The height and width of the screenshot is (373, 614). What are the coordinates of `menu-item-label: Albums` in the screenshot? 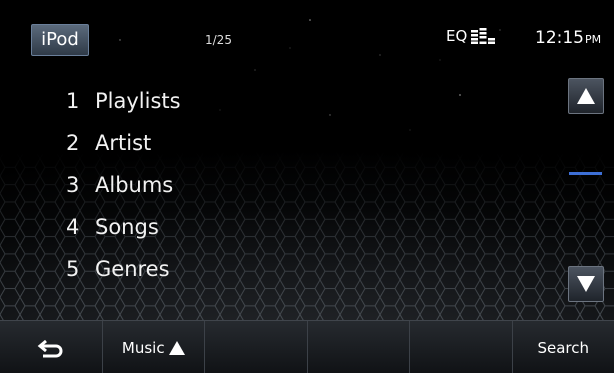 It's located at (134, 185).